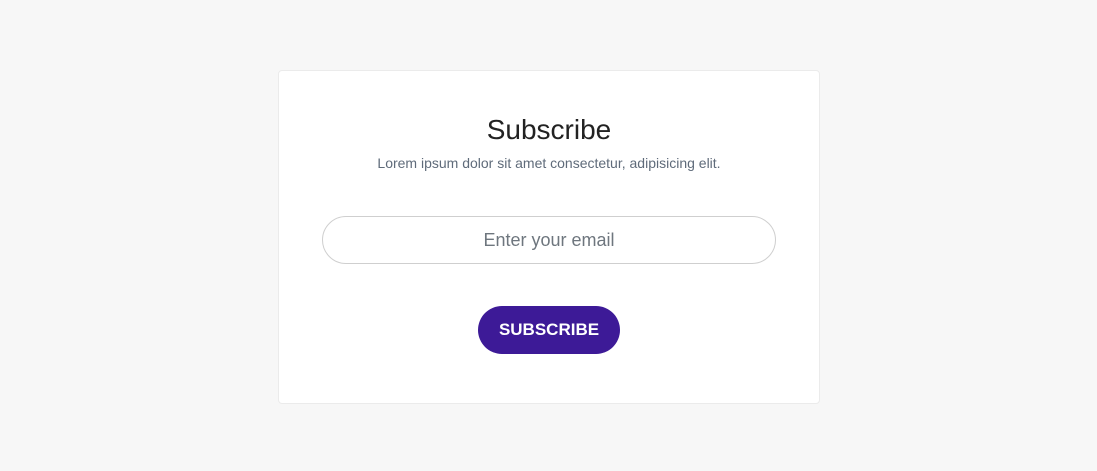 This screenshot has height=471, width=1097. I want to click on subscribe-button: SUBSCRIBE, so click(549, 330).